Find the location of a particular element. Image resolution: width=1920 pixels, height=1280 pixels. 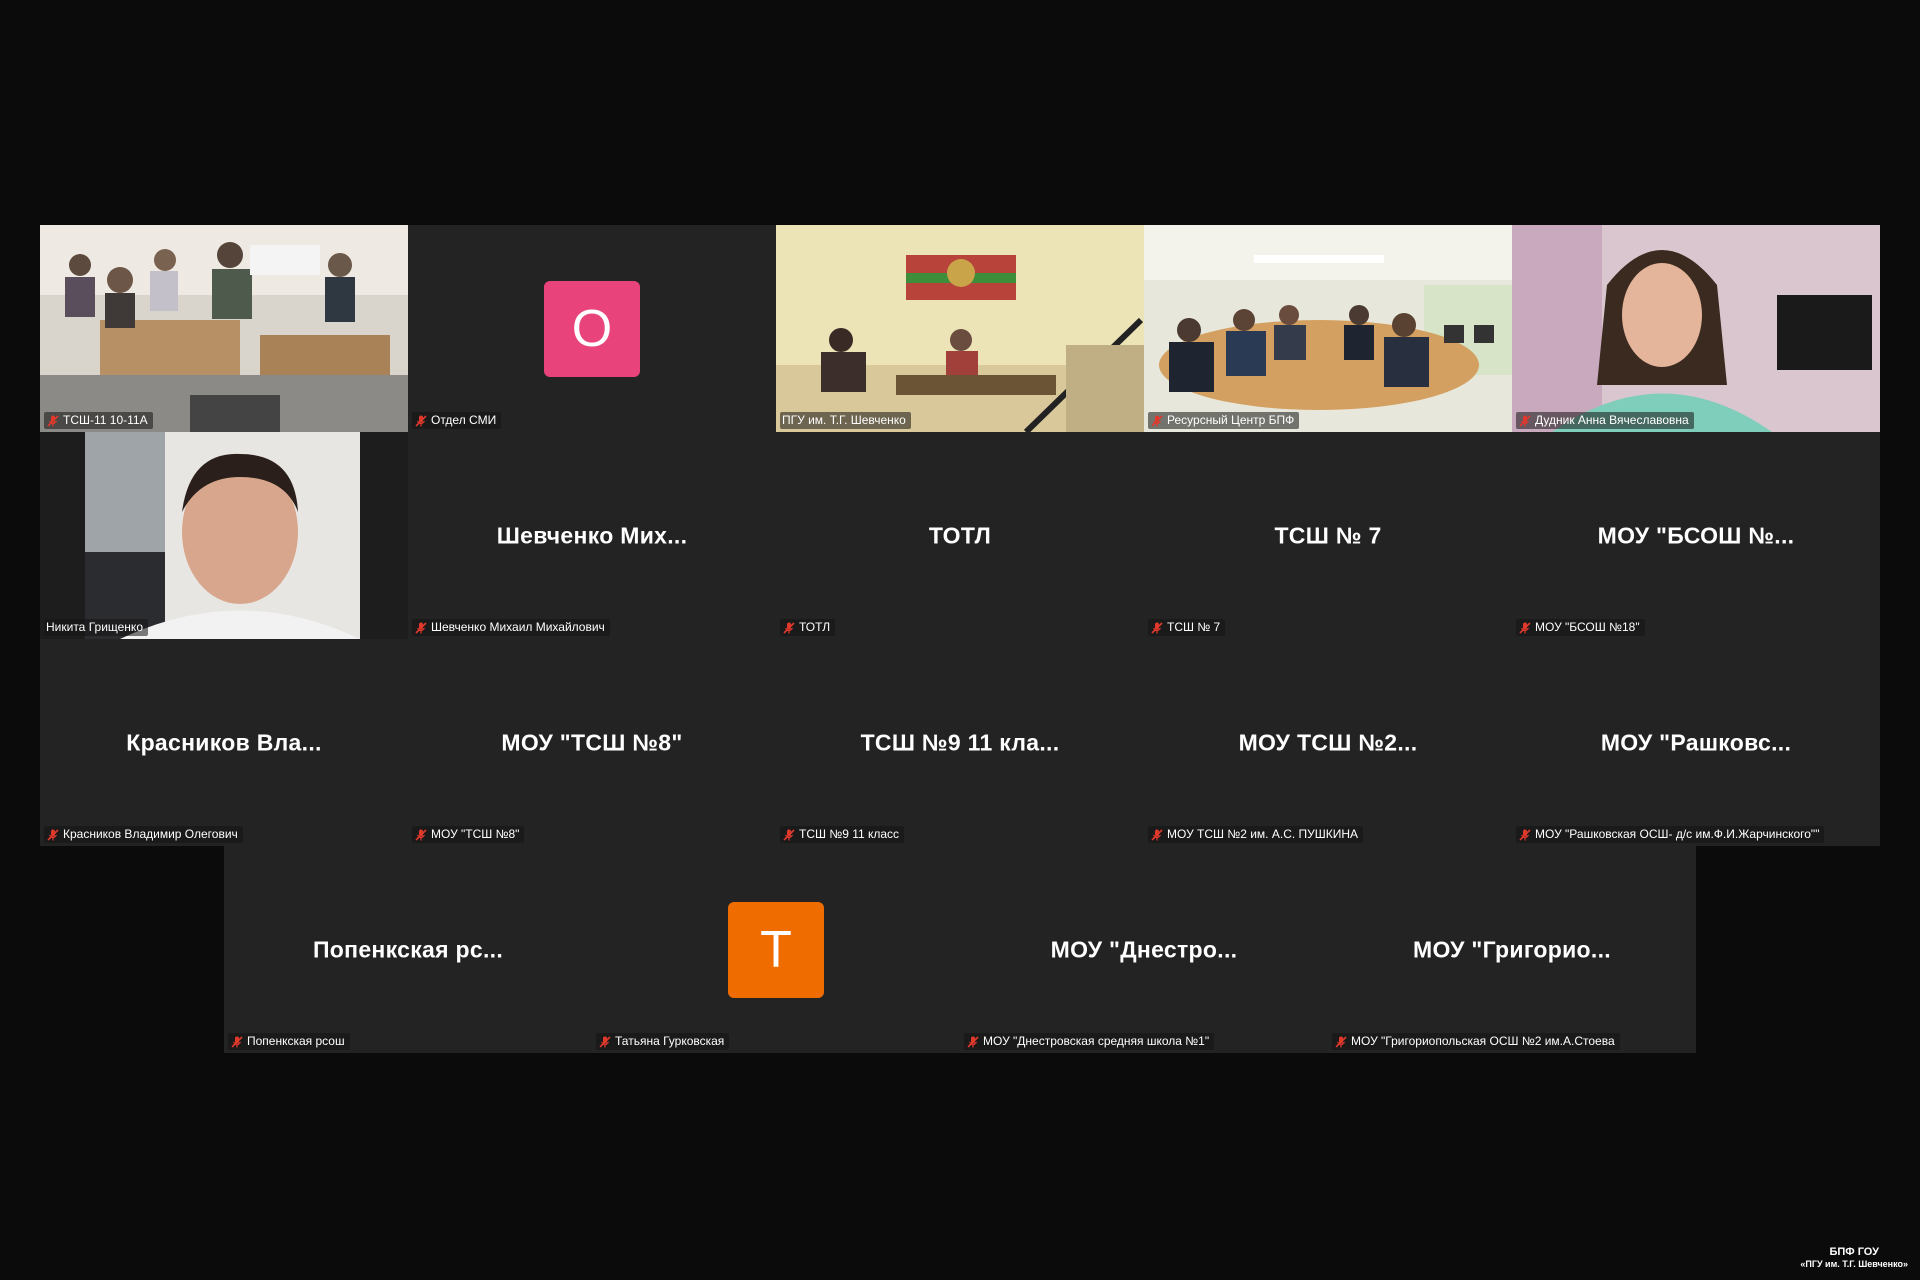

participant-display-name: МОУ "ТСШ №8" is located at coordinates (592, 742).